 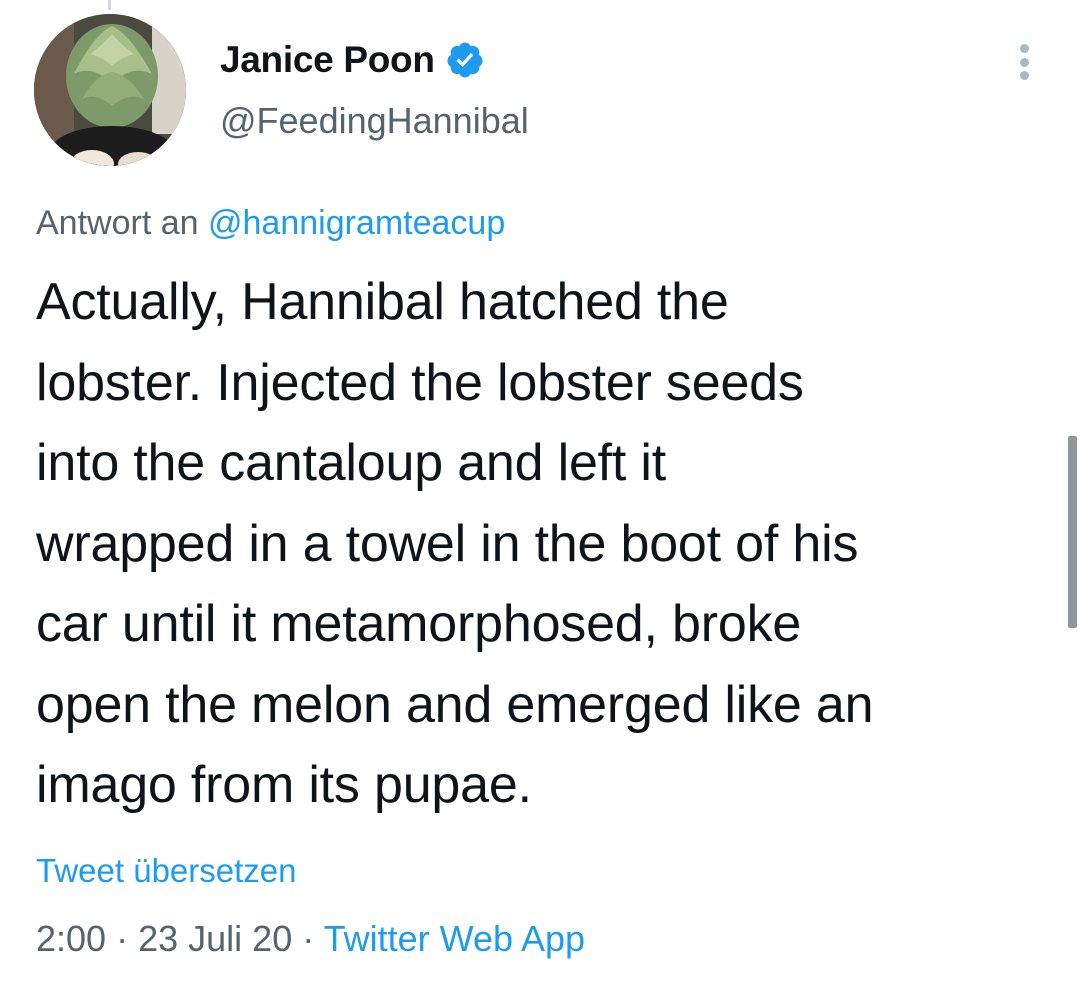 I want to click on author-handle: @FeedingHannibal, so click(x=374, y=121).